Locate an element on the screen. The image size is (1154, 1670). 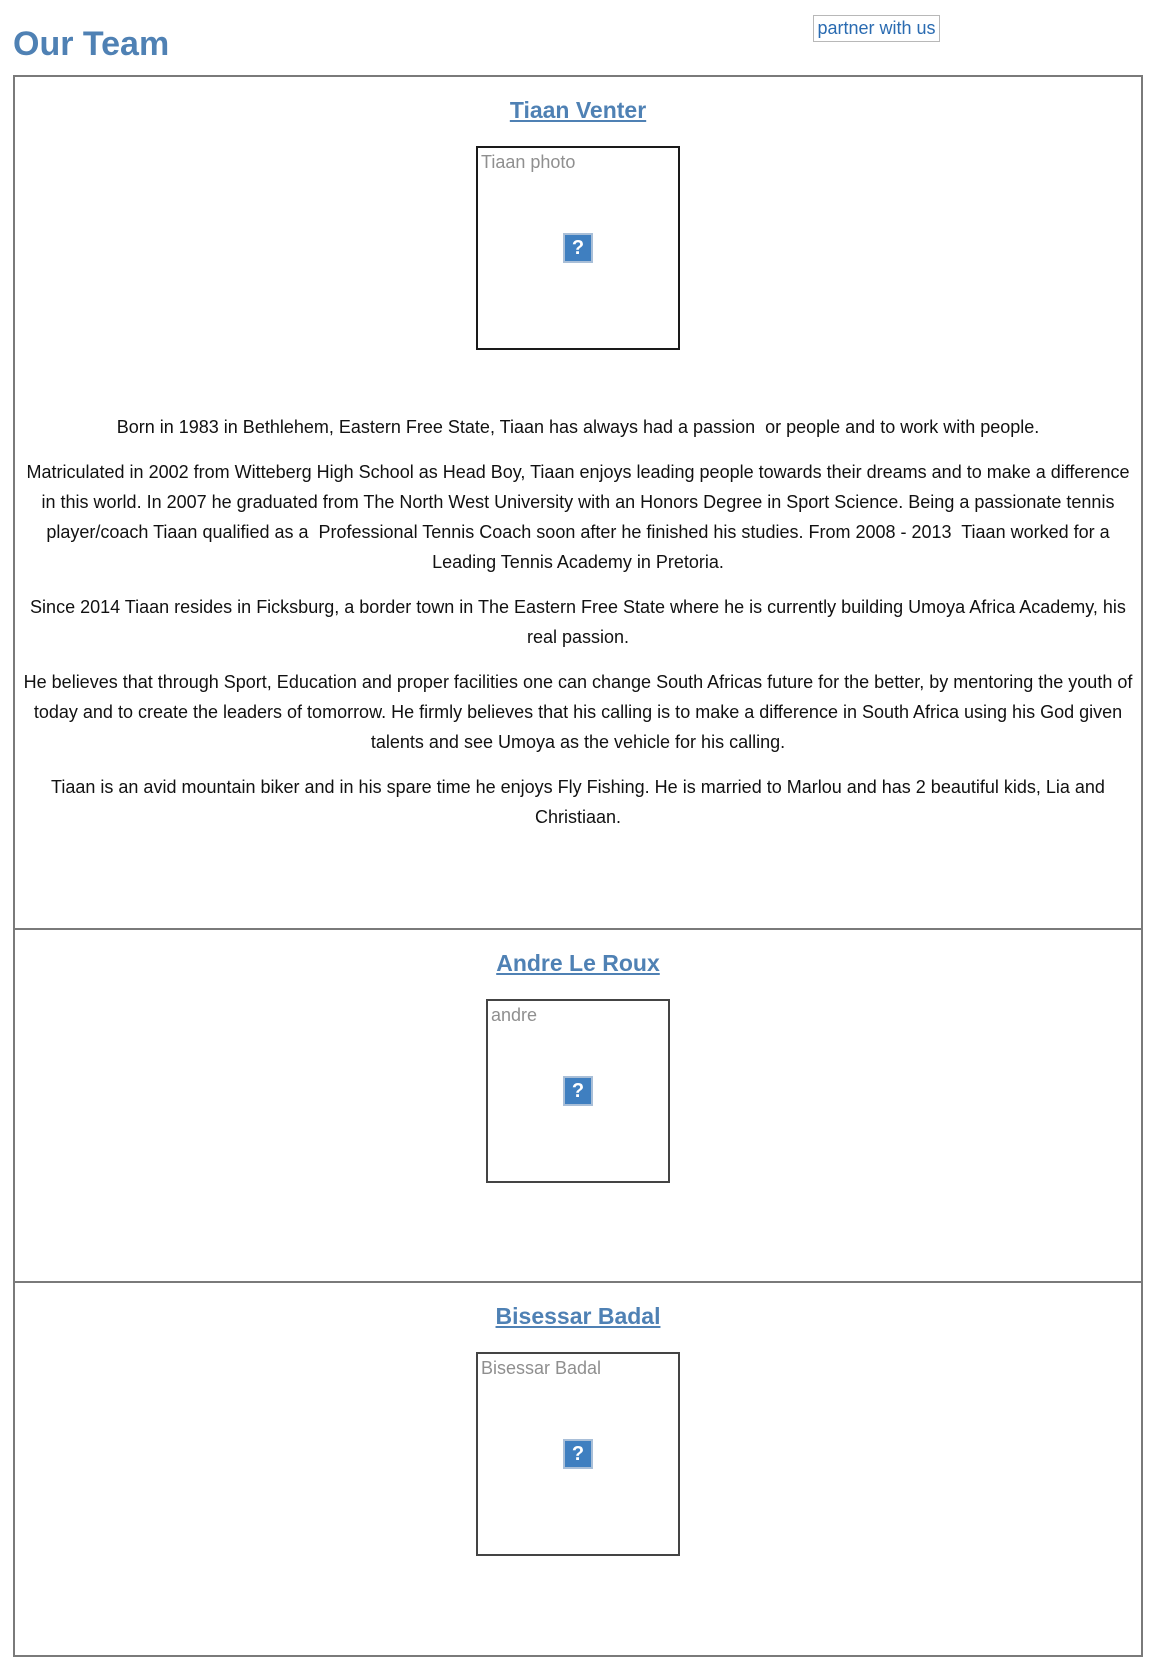
partner-with-us-link: partner with us is located at coordinates (876, 28).